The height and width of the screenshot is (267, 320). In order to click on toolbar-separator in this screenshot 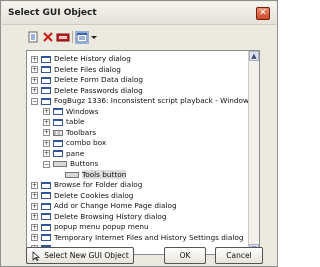, I will do `click(72, 37)`.